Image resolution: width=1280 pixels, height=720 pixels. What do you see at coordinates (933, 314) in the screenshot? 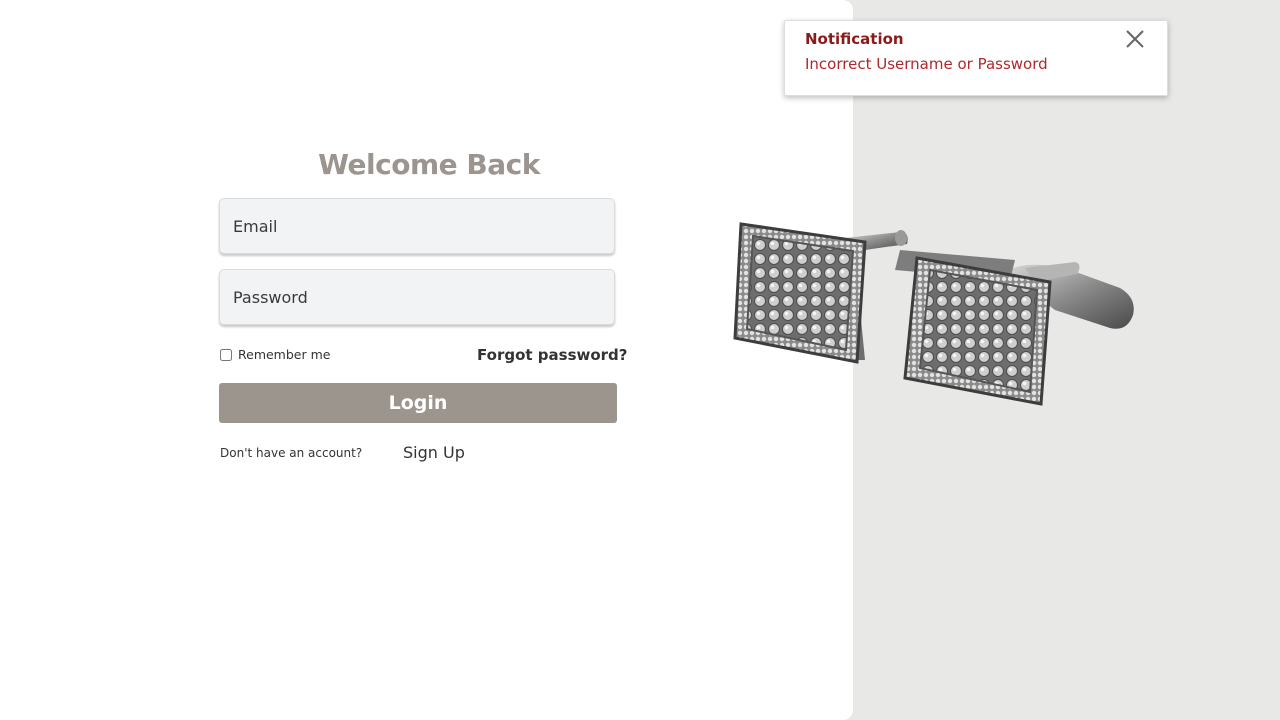
I see `cufflinks-image` at bounding box center [933, 314].